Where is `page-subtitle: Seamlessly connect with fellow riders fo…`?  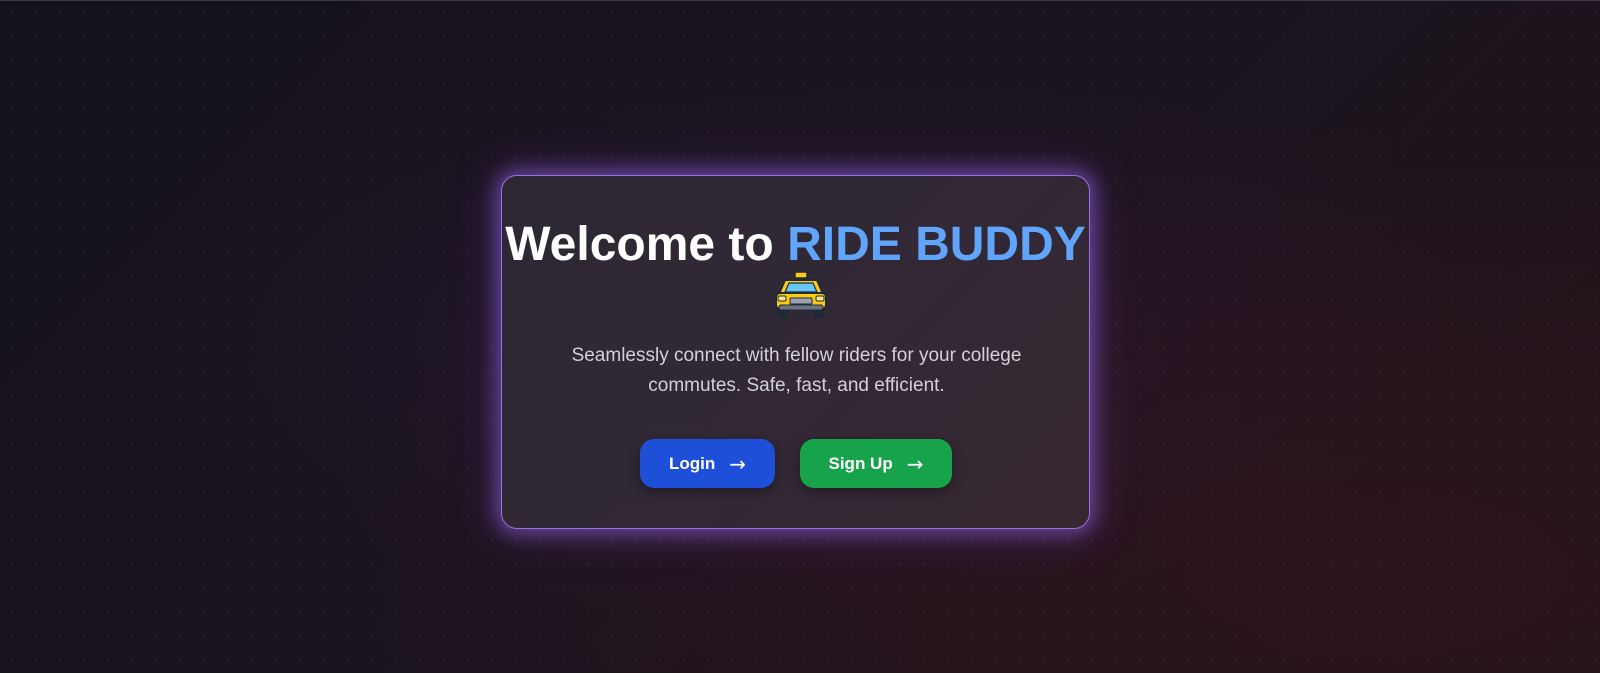
page-subtitle: Seamlessly connect with fellow riders fo… is located at coordinates (796, 370).